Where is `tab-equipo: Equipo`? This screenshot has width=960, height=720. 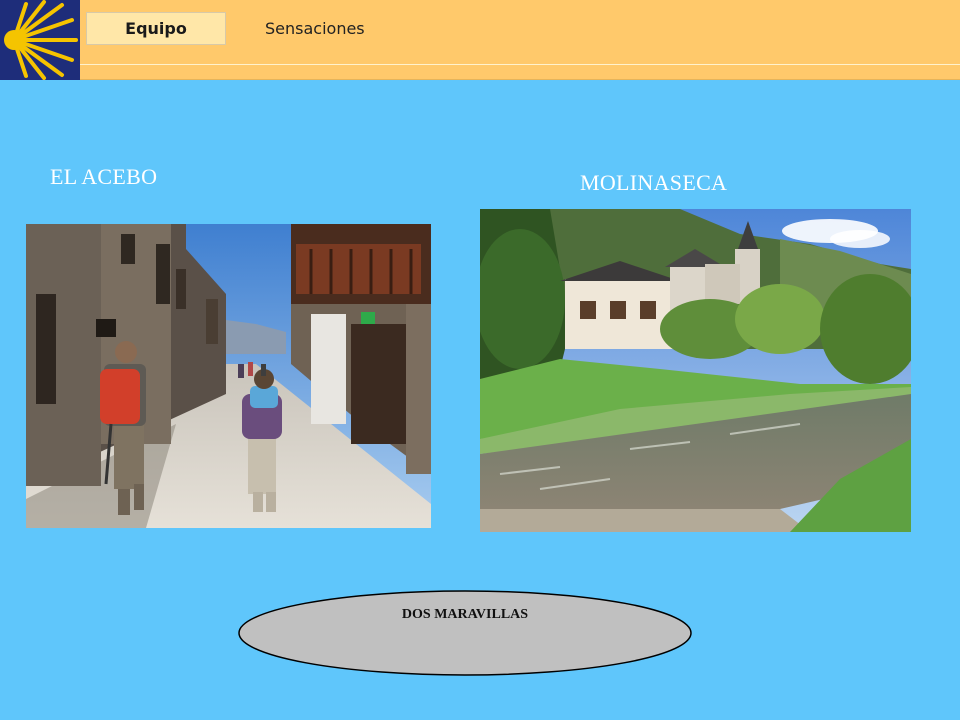
tab-equipo: Equipo is located at coordinates (156, 28).